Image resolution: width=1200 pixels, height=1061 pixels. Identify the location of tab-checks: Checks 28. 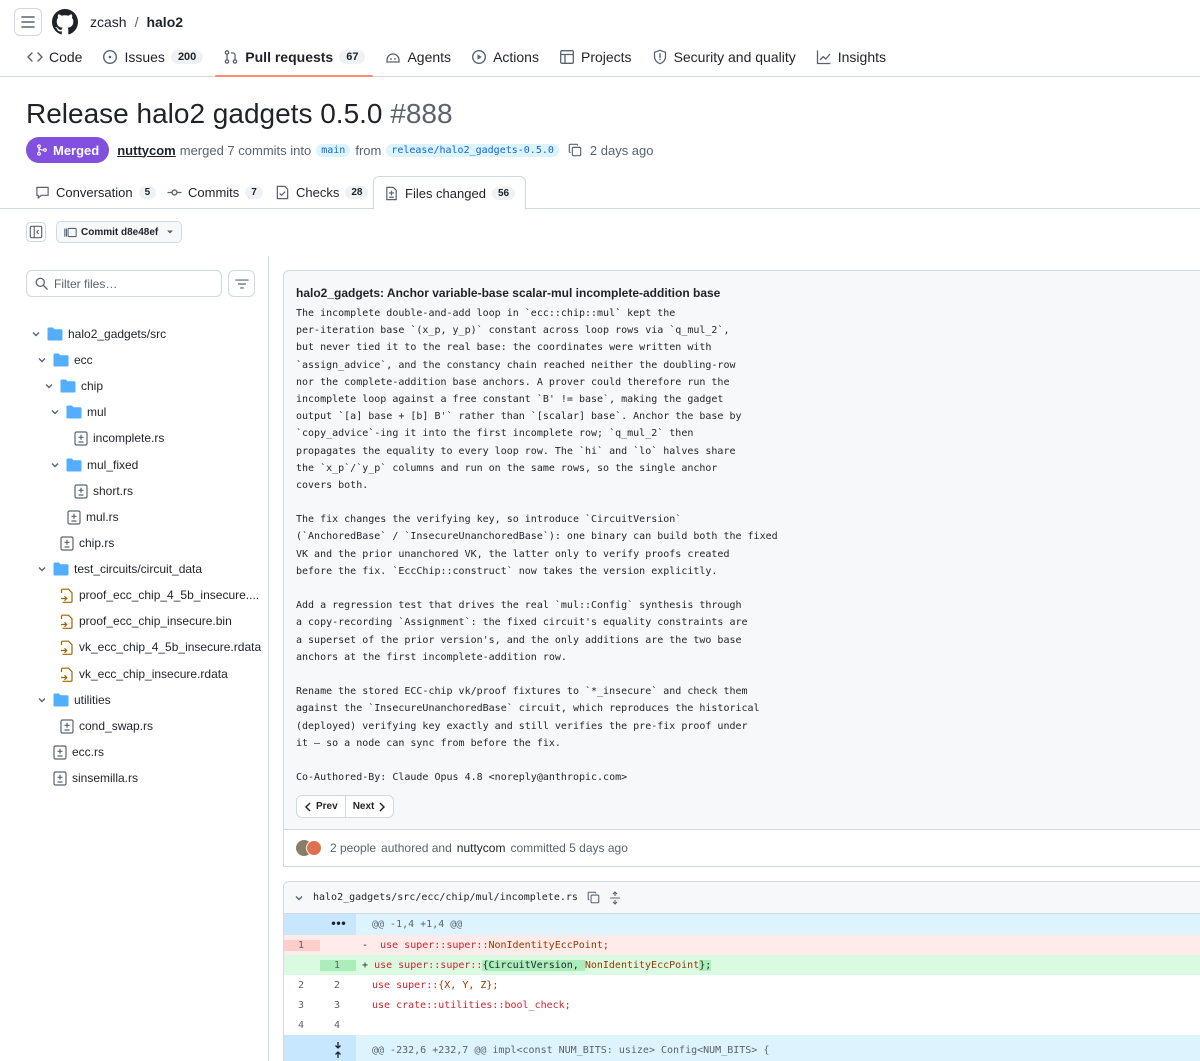
(321, 192).